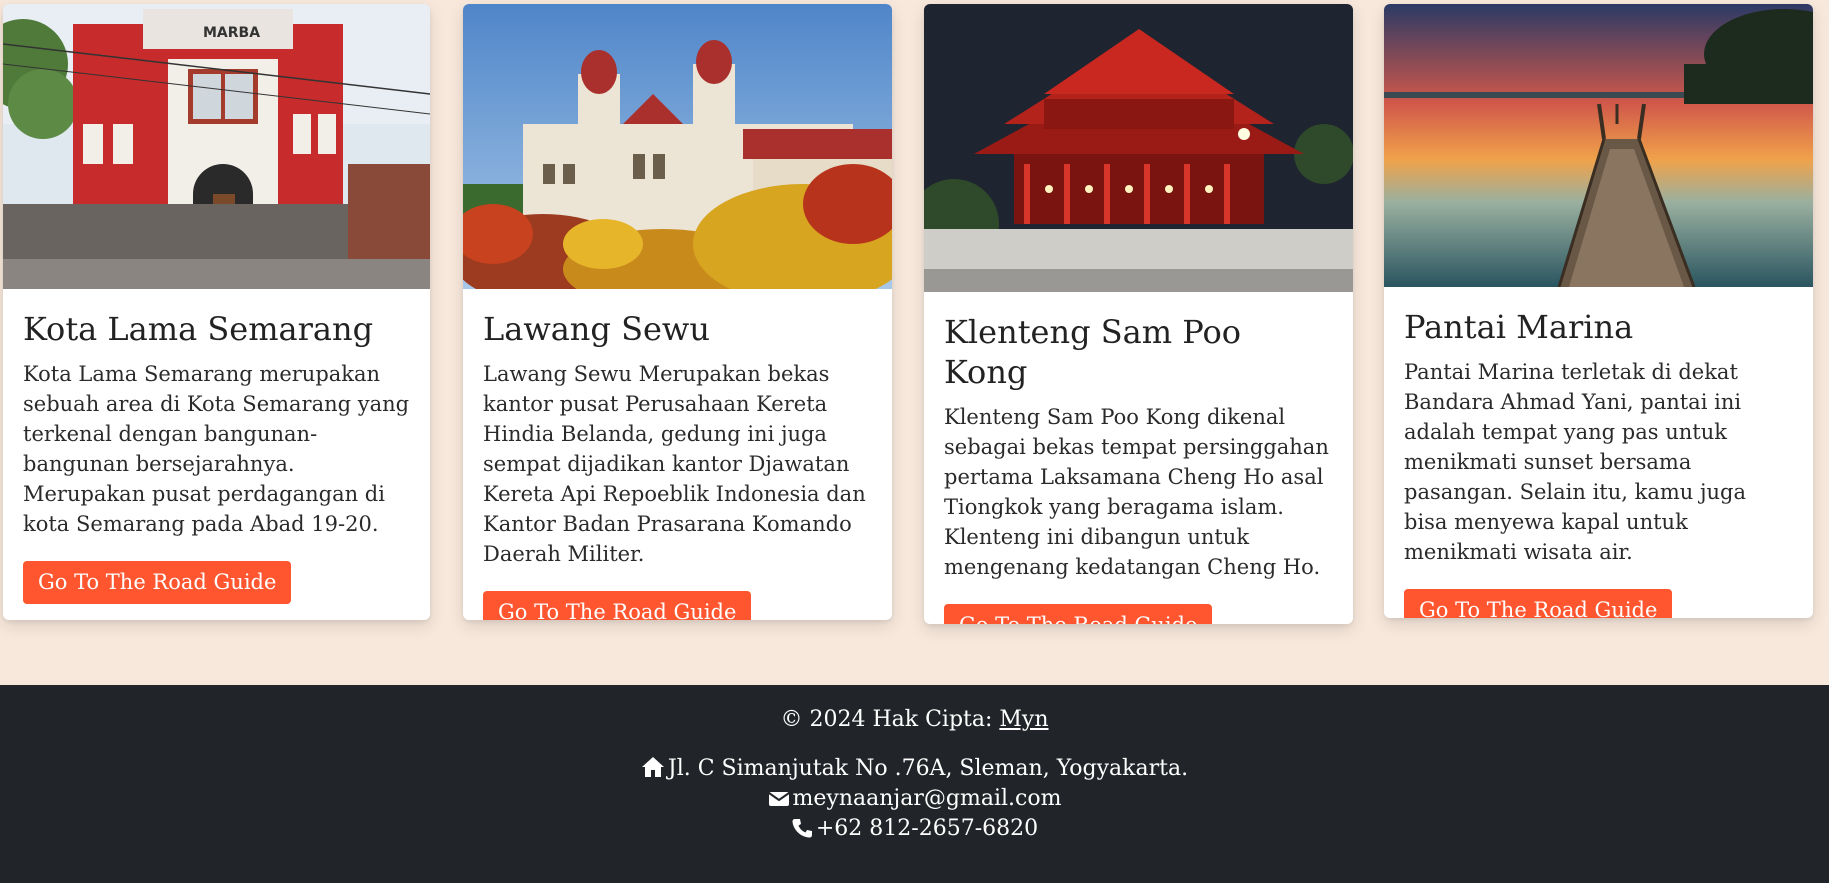 The width and height of the screenshot is (1829, 883). What do you see at coordinates (927, 798) in the screenshot?
I see `email-text: meynaanjar@gmail.com` at bounding box center [927, 798].